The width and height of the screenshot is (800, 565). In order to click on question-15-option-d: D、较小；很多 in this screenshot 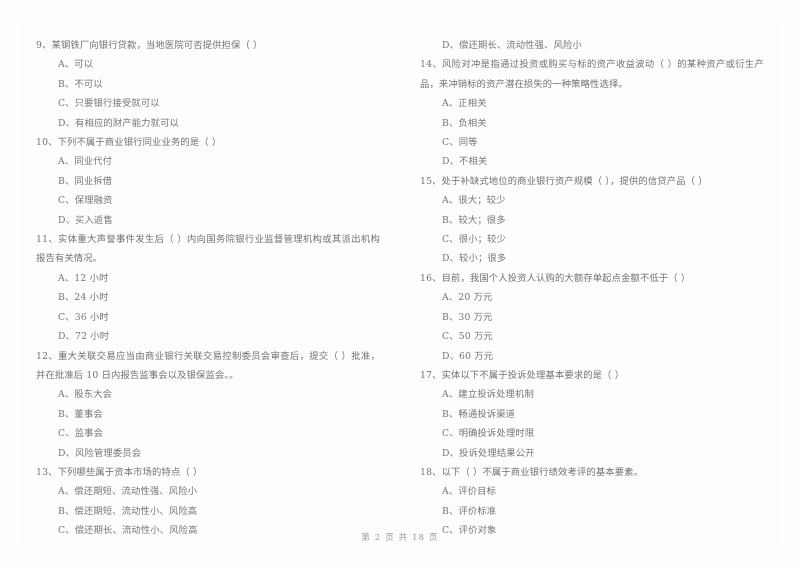, I will do `click(592, 258)`.